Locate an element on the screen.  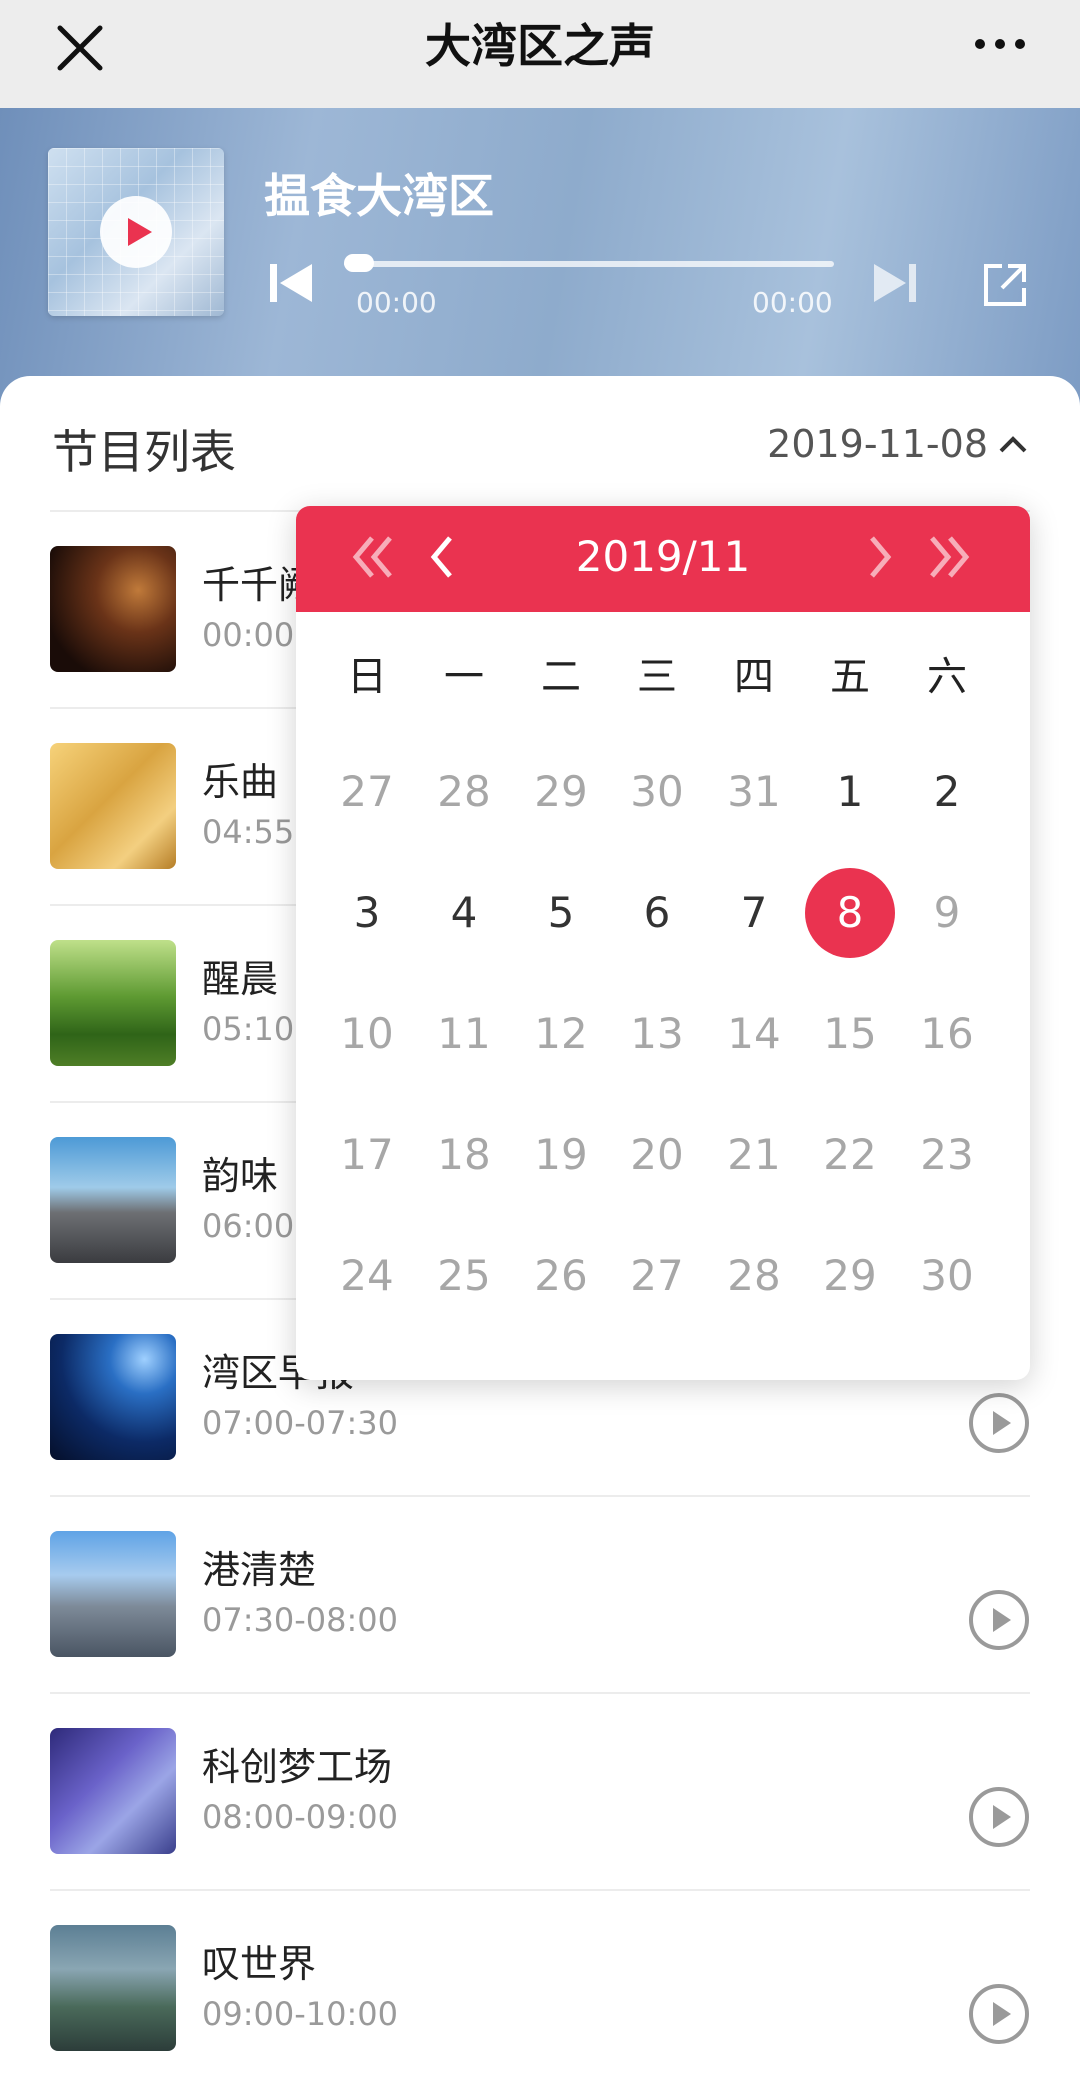
next-year-icon is located at coordinates (949, 559).